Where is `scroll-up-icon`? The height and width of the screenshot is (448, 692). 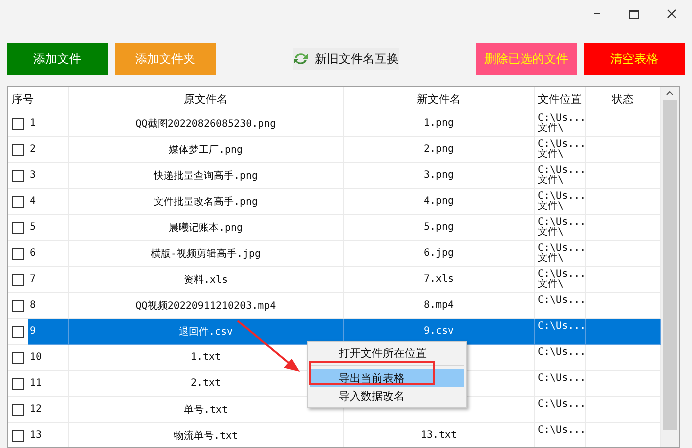
scroll-up-icon is located at coordinates (670, 93).